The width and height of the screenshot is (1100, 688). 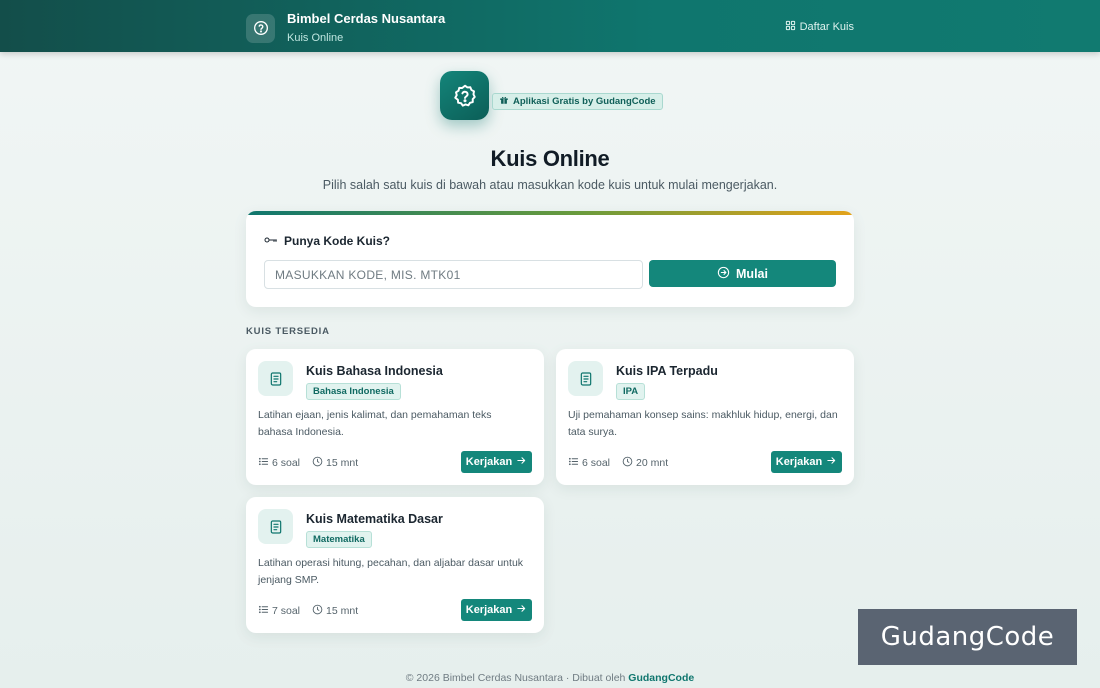 I want to click on arrow-circle-right-icon, so click(x=723, y=274).